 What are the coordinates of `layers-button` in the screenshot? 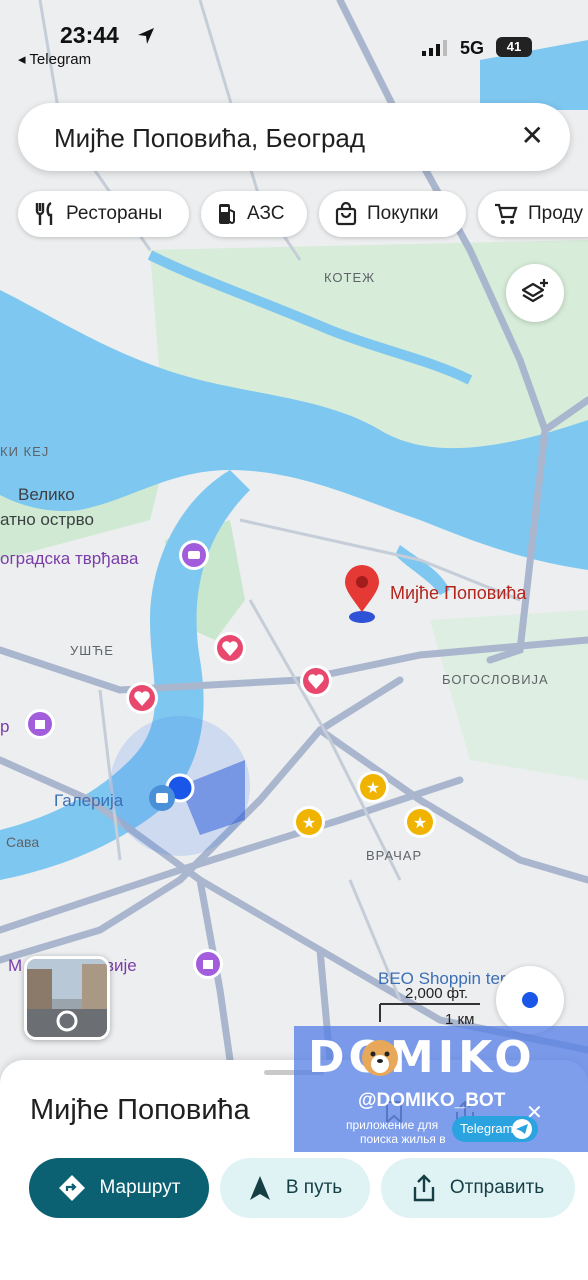 It's located at (535, 293).